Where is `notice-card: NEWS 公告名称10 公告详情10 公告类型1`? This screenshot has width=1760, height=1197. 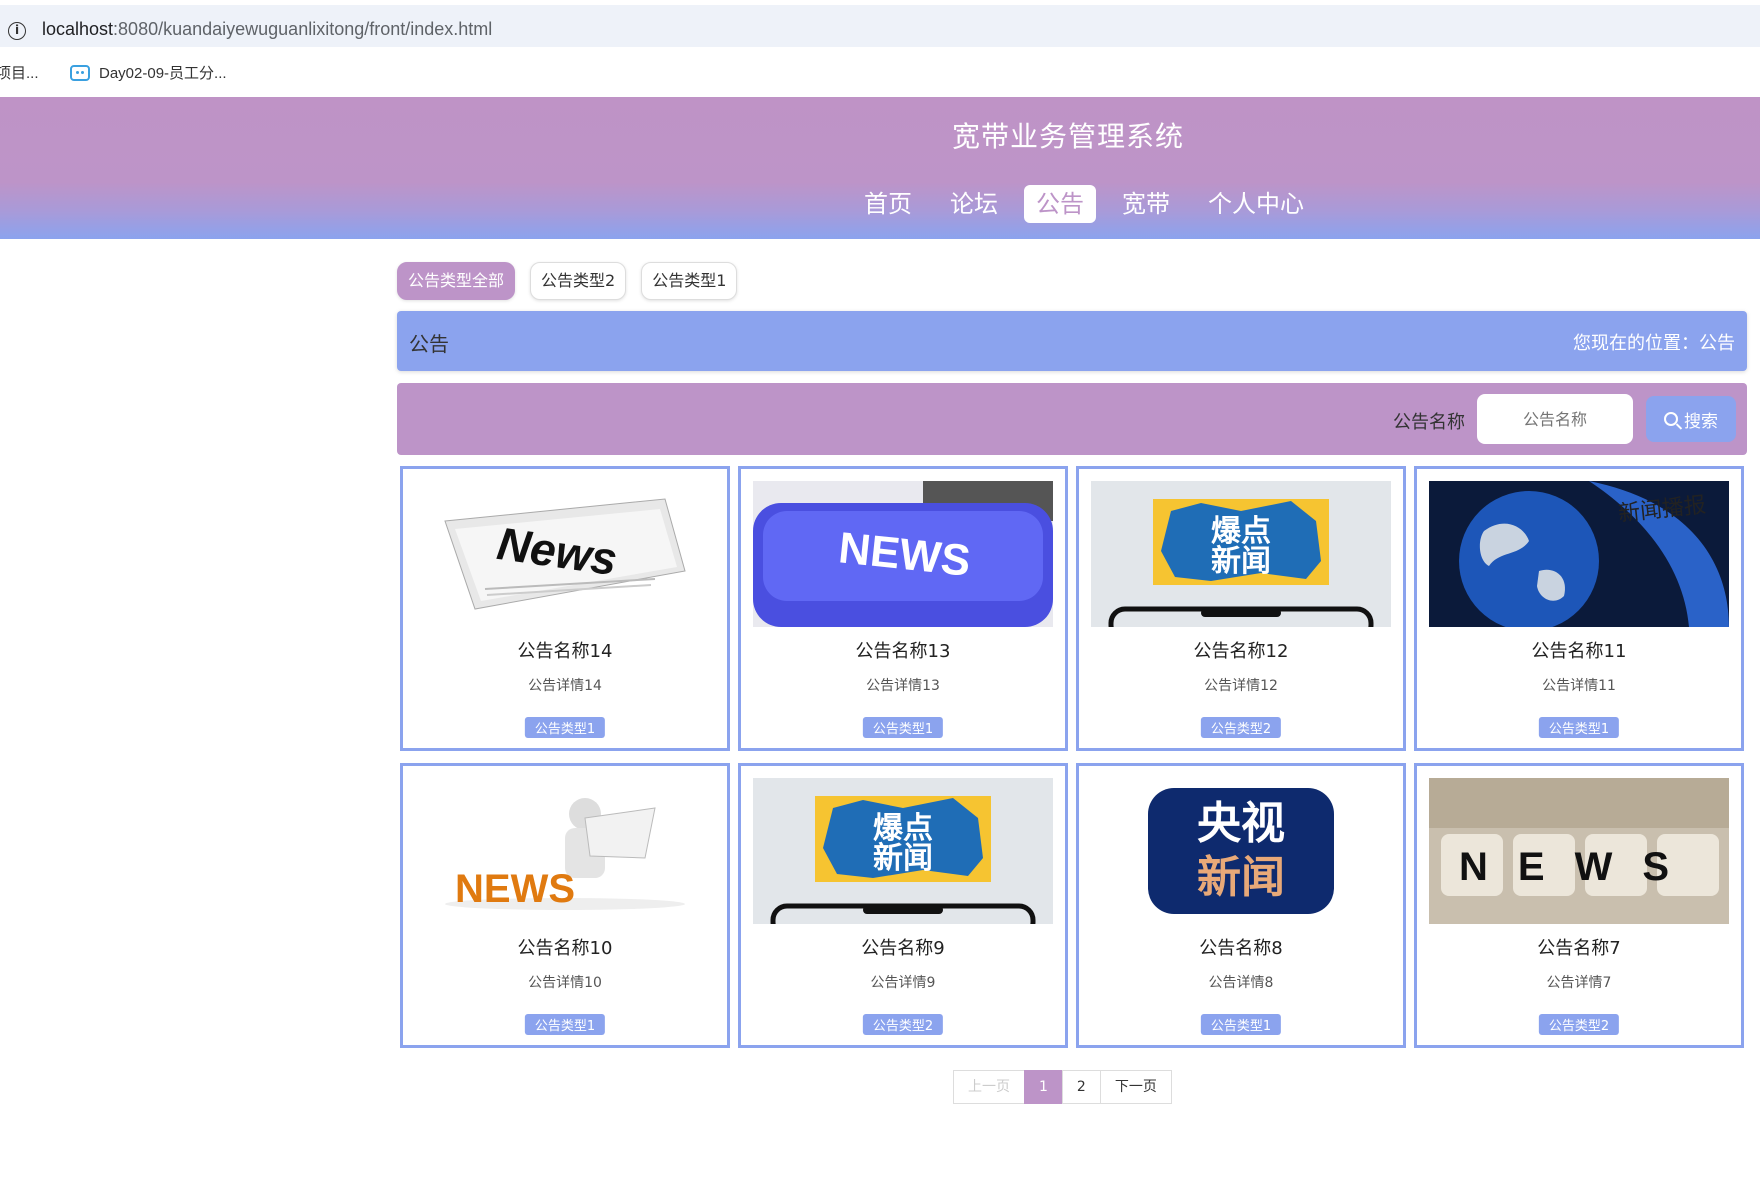
notice-card: NEWS 公告名称10 公告详情10 公告类型1 is located at coordinates (565, 905).